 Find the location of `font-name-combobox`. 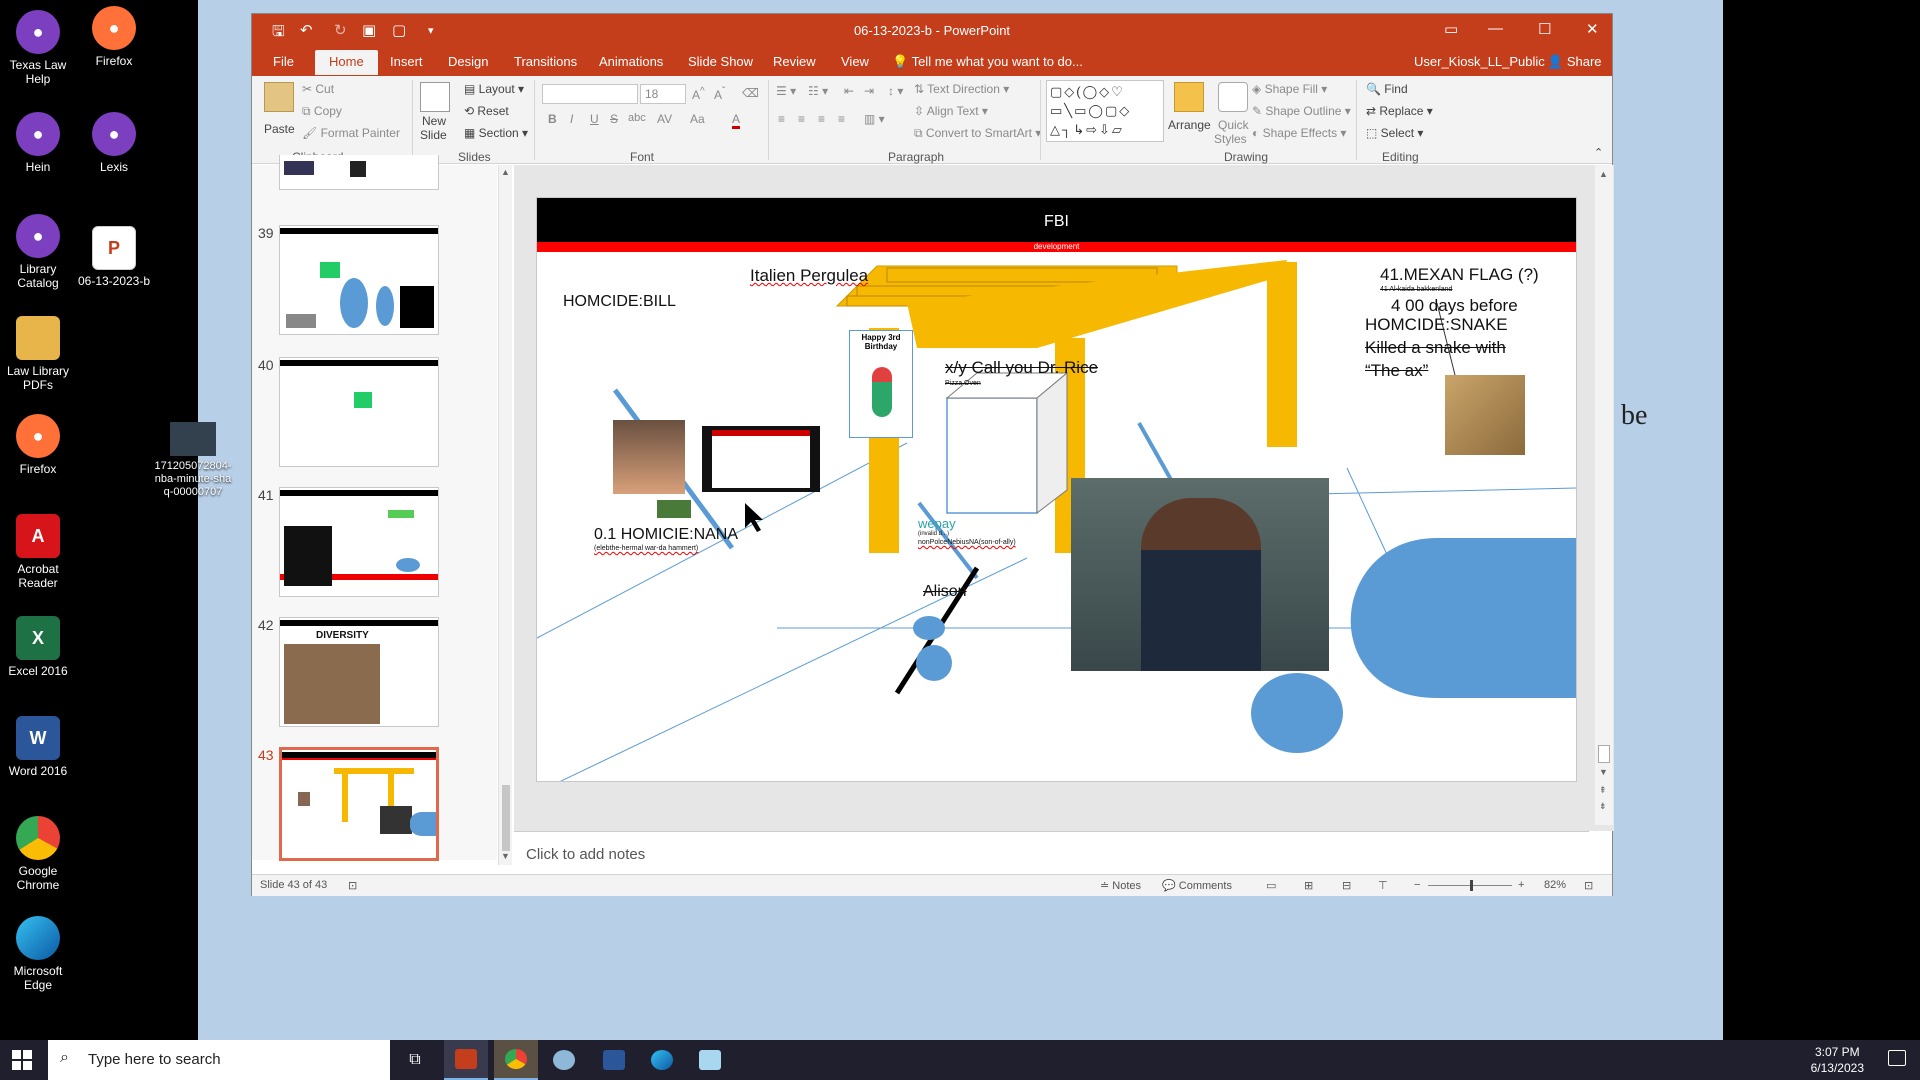

font-name-combobox is located at coordinates (590, 94).